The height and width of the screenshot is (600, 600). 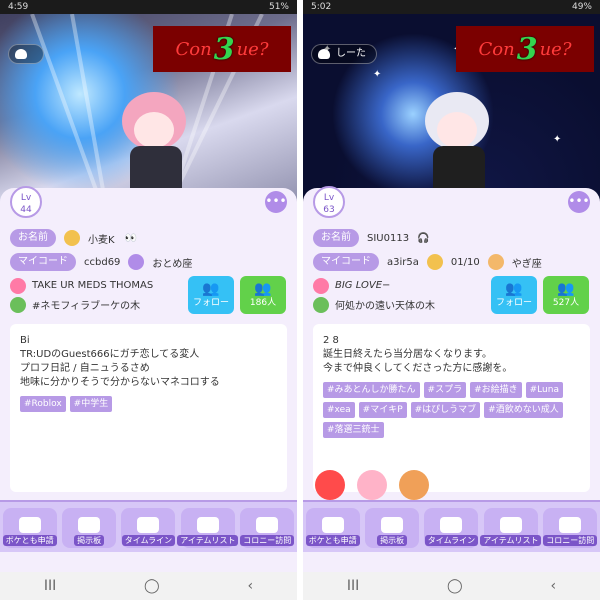 I want to click on comment-bubble, so click(x=26, y=54).